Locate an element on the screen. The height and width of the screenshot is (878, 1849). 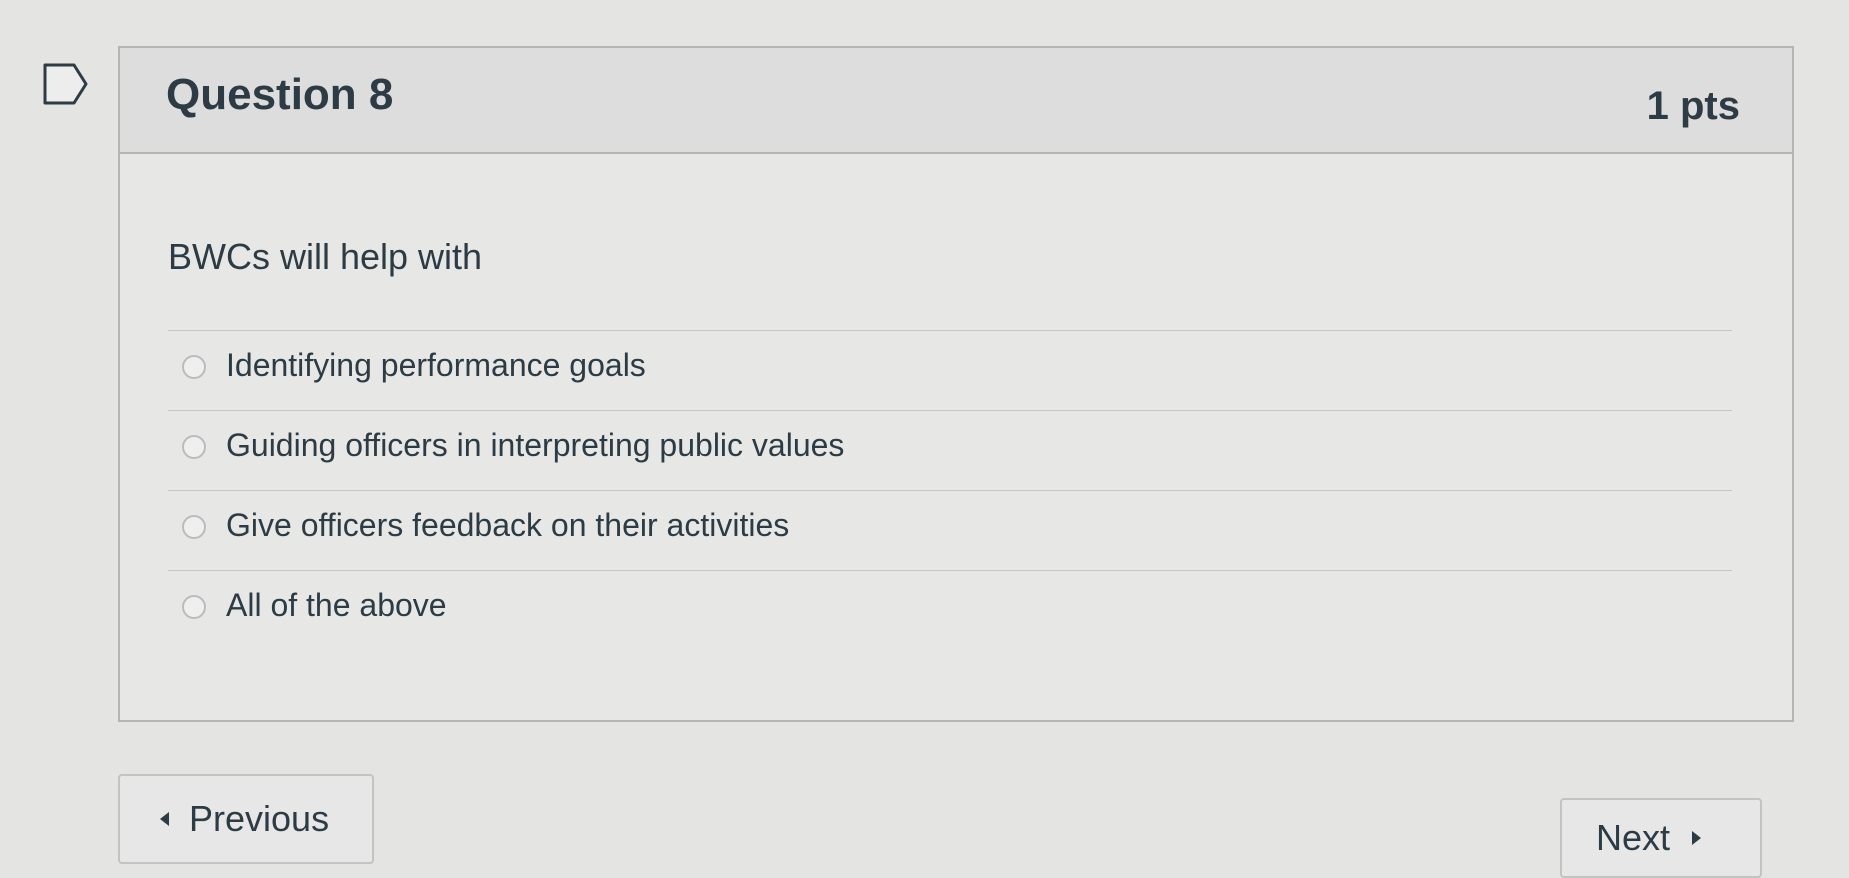
caret-right-icon is located at coordinates (1697, 838).